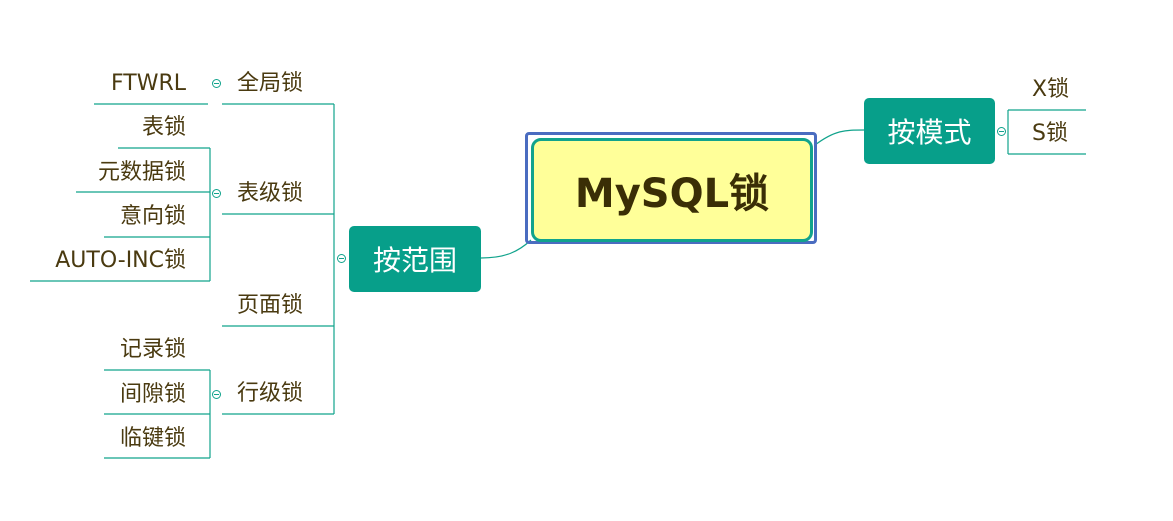  I want to click on global-child-ftwrl: FTWRL, so click(140, 84).